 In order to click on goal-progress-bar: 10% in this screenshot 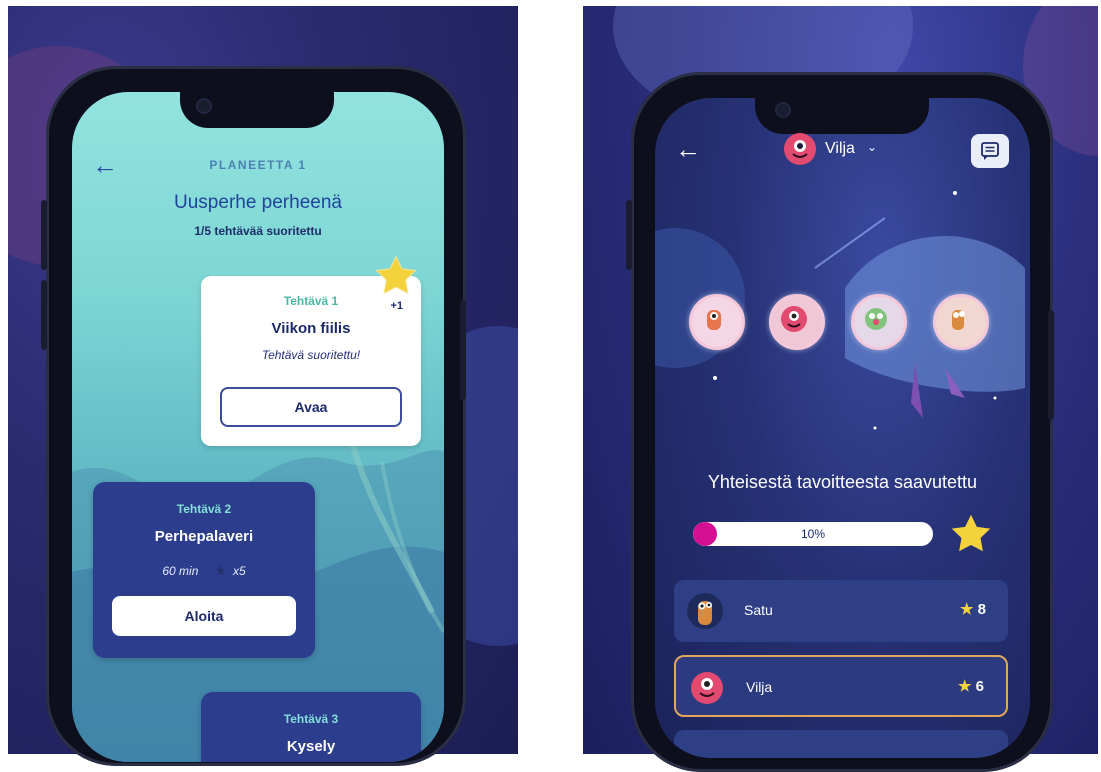, I will do `click(813, 534)`.